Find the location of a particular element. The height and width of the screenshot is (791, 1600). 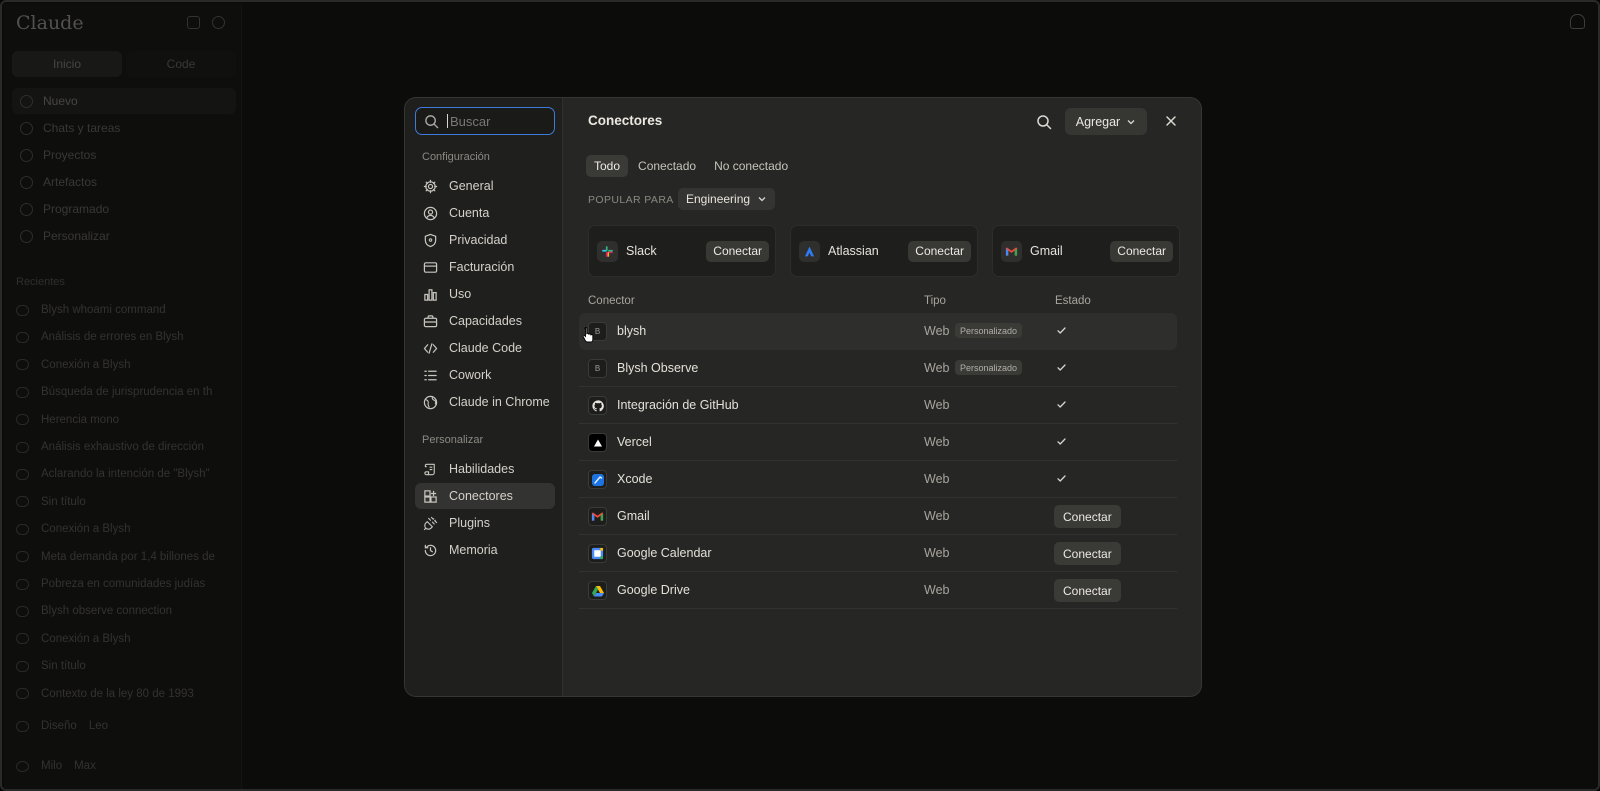

group-personalize-label: Personalizar is located at coordinates (453, 440).